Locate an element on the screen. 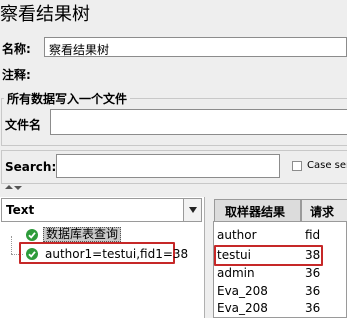 The width and height of the screenshot is (347, 318). table-cell: fid is located at coordinates (313, 235).